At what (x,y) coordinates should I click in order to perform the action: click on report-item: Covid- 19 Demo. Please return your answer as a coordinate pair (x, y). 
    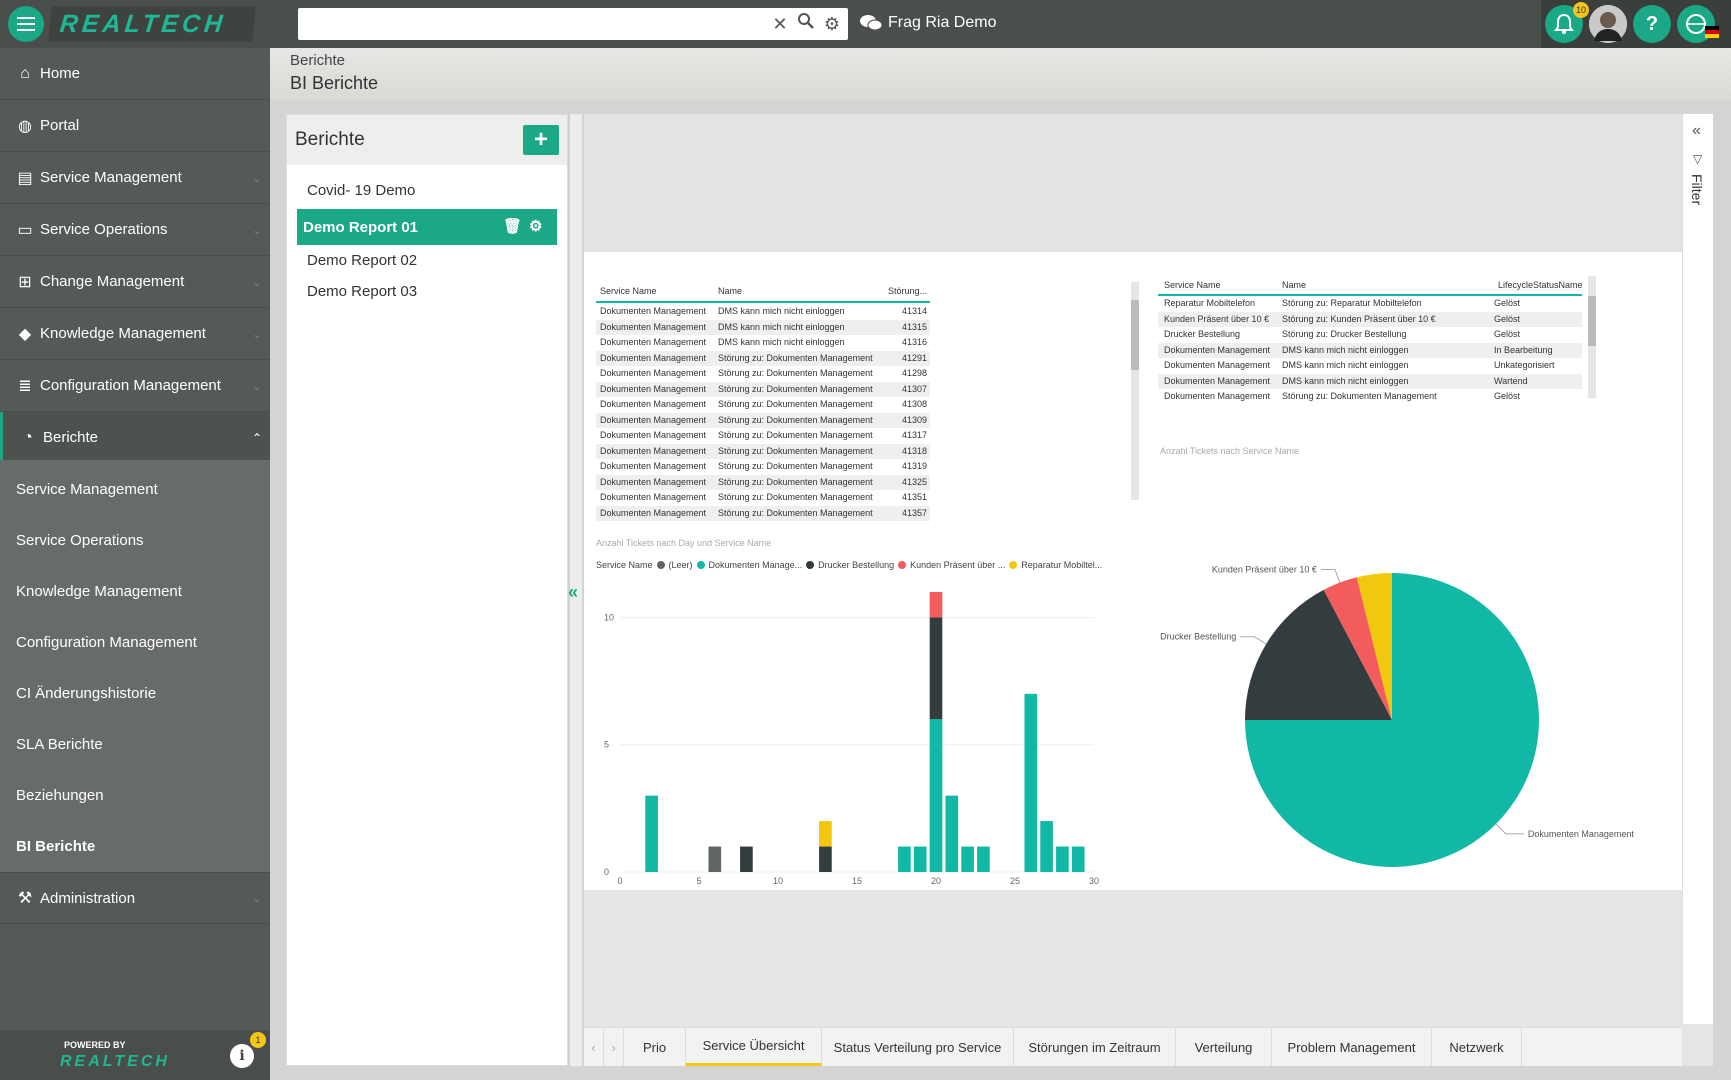
    Looking at the image, I should click on (361, 190).